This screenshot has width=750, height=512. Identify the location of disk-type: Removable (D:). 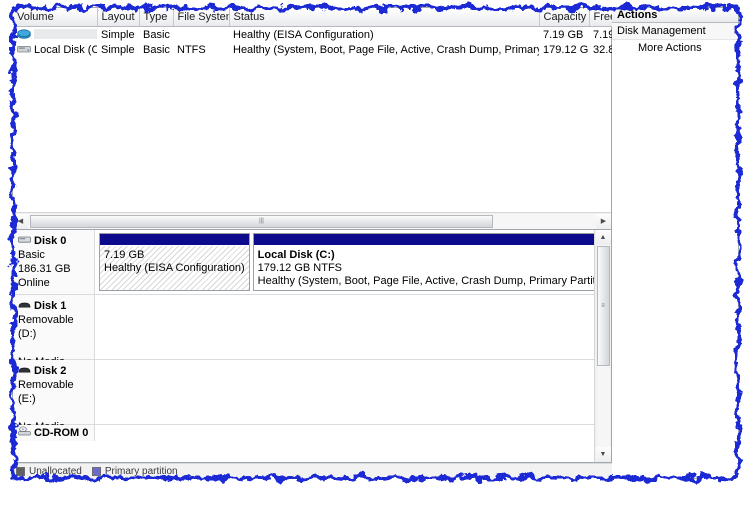
(46, 327).